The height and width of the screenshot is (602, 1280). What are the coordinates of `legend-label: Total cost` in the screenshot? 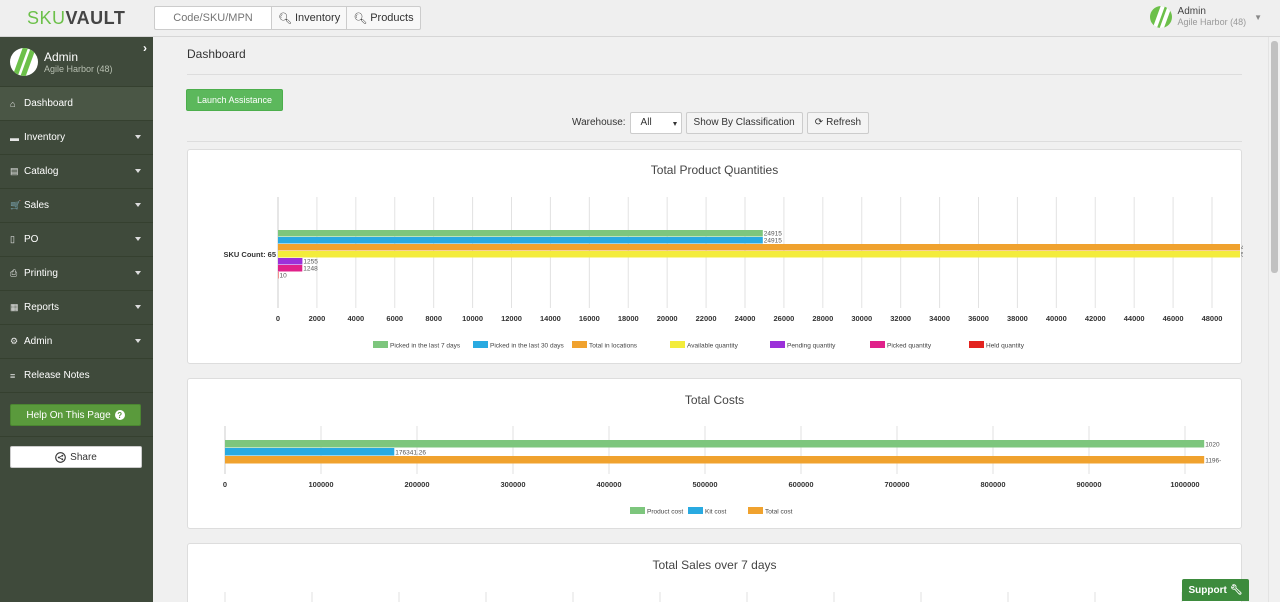 It's located at (779, 512).